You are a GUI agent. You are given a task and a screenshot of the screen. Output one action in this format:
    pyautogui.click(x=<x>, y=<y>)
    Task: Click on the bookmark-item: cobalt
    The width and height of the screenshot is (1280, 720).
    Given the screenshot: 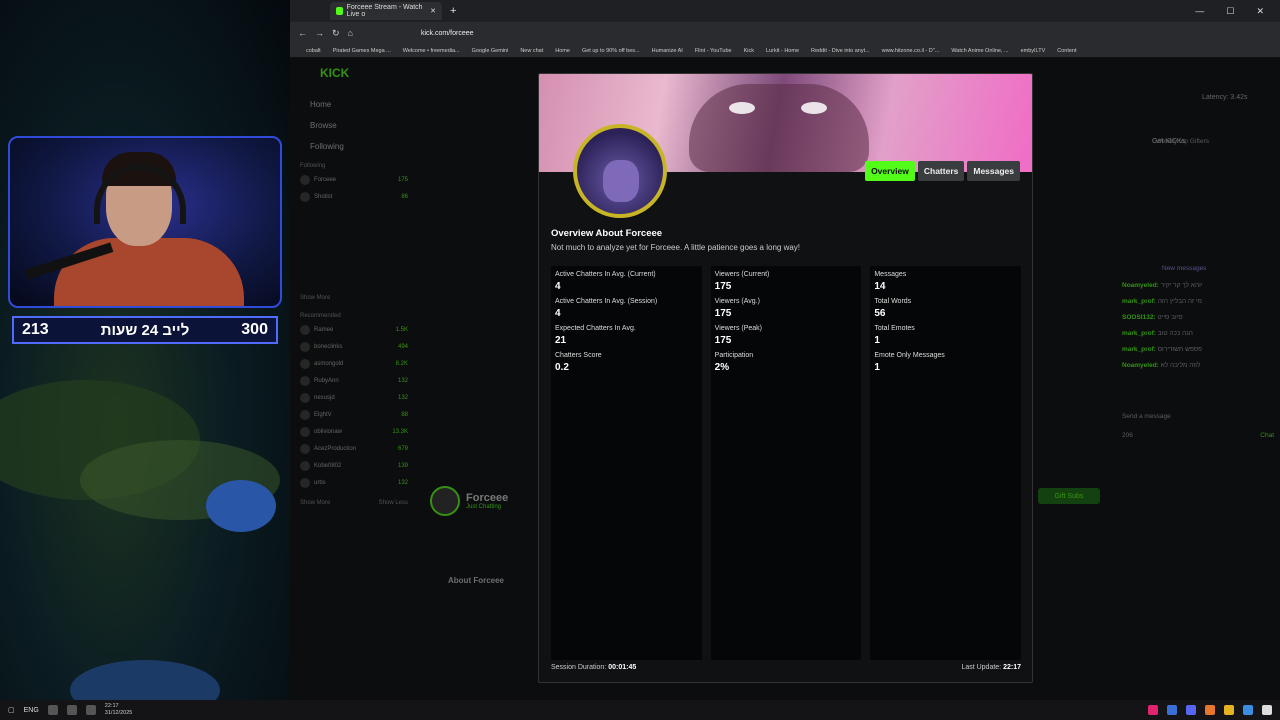 What is the action you would take?
    pyautogui.click(x=313, y=51)
    